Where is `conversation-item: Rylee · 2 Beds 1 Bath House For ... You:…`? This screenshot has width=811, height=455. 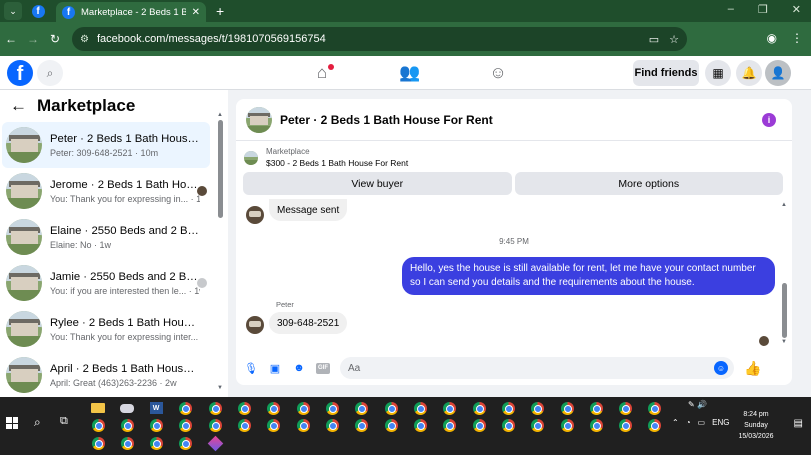 conversation-item: Rylee · 2 Beds 1 Bath House For ... You:… is located at coordinates (106, 329).